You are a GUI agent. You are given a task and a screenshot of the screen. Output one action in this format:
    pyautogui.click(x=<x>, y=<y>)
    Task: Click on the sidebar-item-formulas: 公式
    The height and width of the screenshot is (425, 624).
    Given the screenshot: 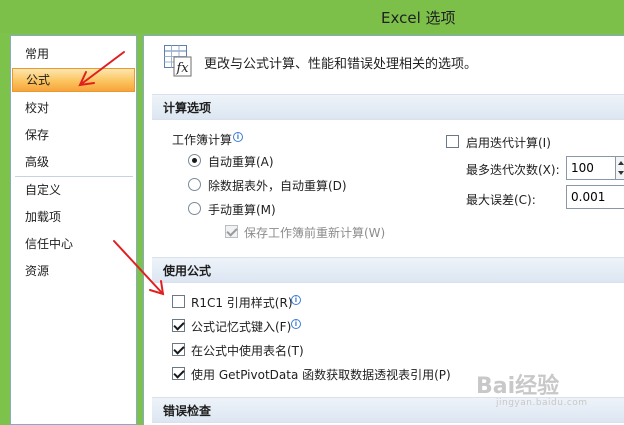 What is the action you would take?
    pyautogui.click(x=73, y=80)
    